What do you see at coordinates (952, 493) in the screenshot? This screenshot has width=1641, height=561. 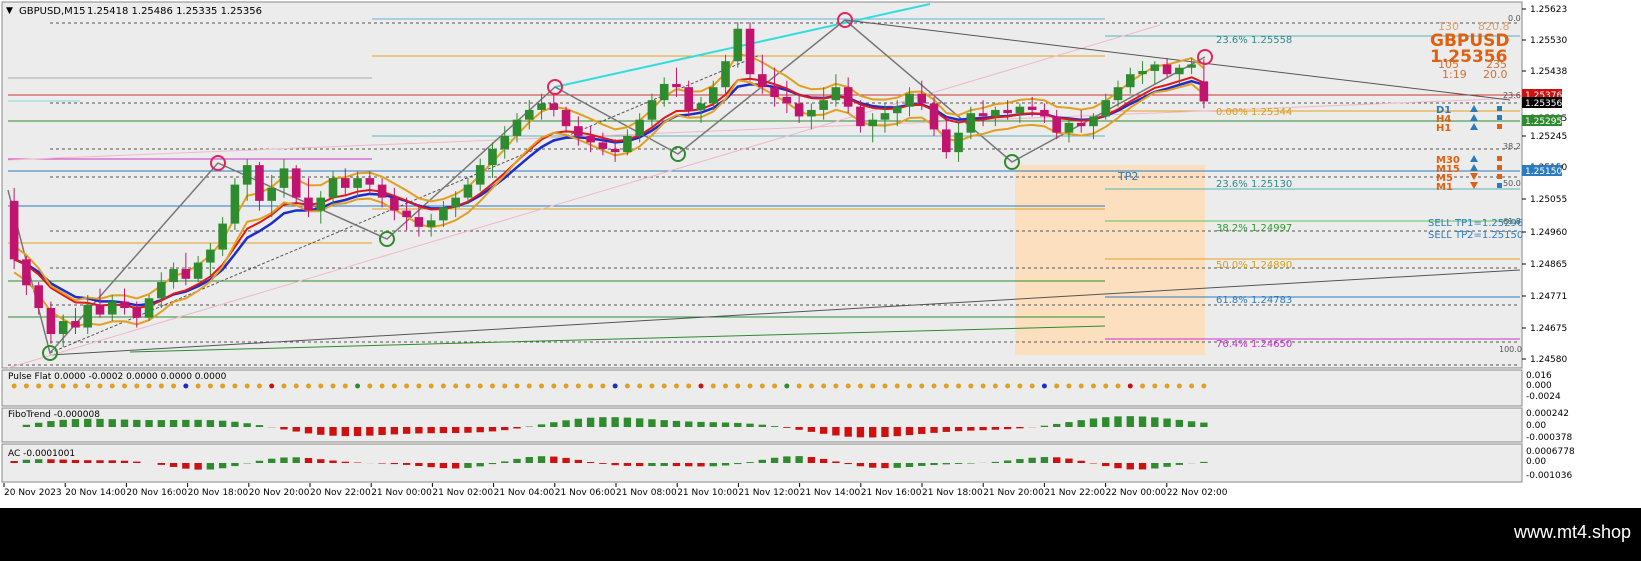 I see `time-tick-label: 21 Nov 18:00` at bounding box center [952, 493].